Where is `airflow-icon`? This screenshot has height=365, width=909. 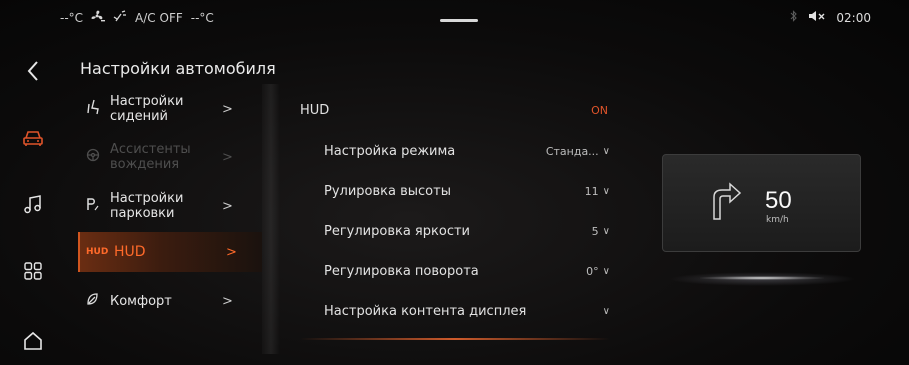 airflow-icon is located at coordinates (120, 17).